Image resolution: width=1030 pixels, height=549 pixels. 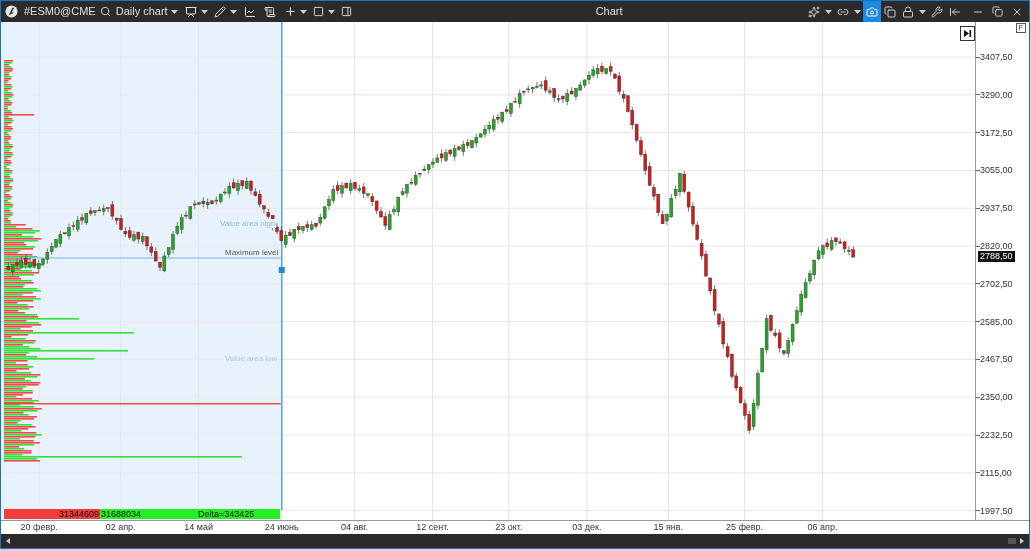 What do you see at coordinates (248, 223) in the screenshot?
I see `value-area-high-label: Value area high` at bounding box center [248, 223].